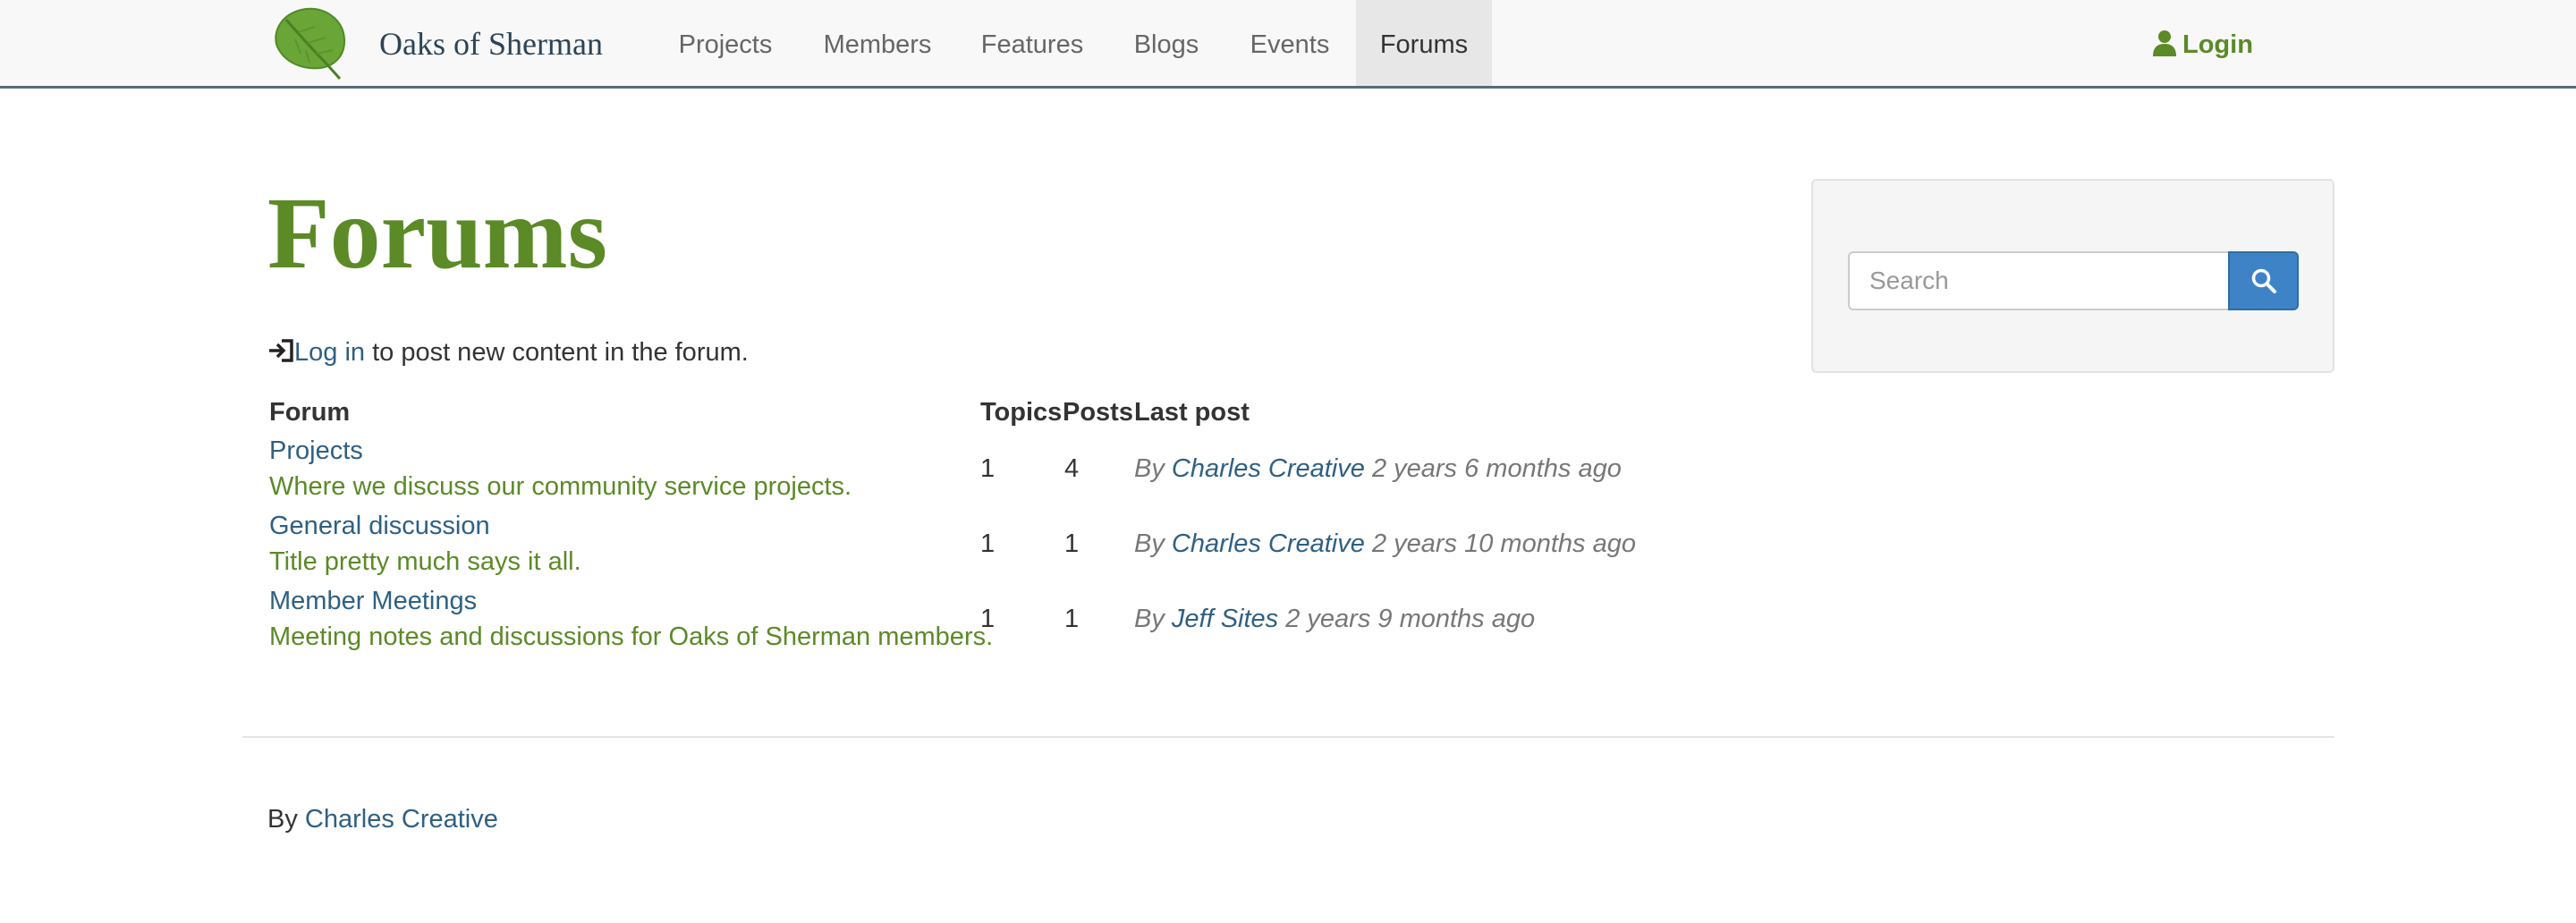 The image size is (2576, 923). I want to click on search-input, so click(2038, 280).